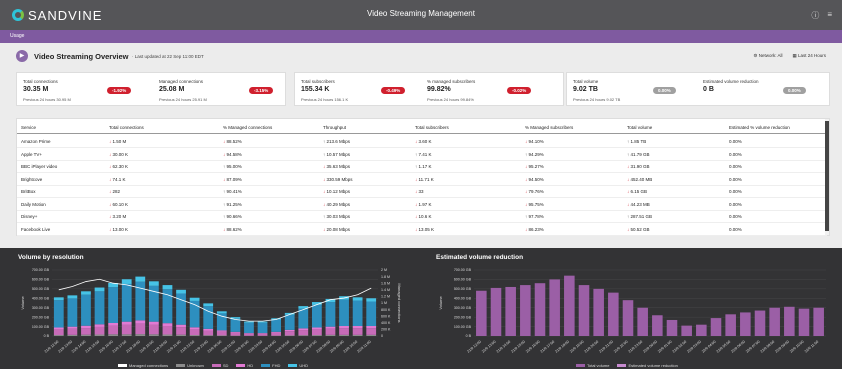 Image resolution: width=842 pixels, height=369 pixels. Describe the element at coordinates (767, 56) in the screenshot. I see `network-filter: ⚙ Network: All` at that location.